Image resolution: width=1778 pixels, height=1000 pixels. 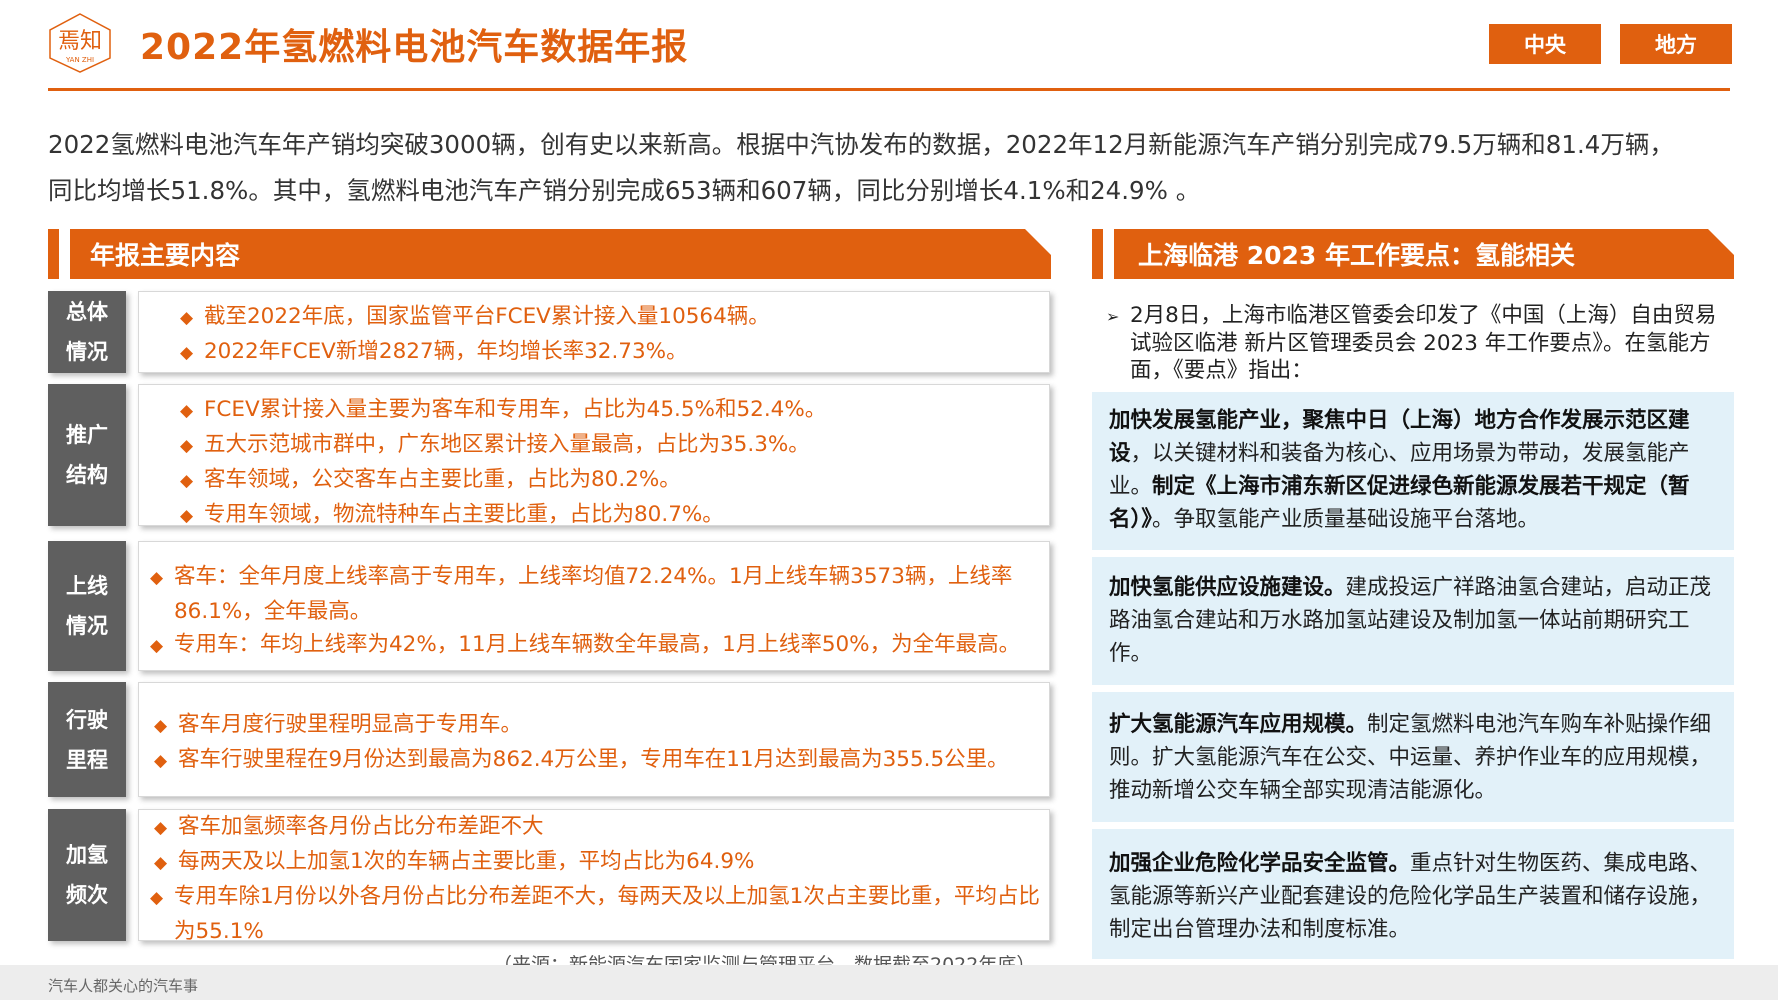 I want to click on row-label-text: 上线, so click(x=87, y=586).